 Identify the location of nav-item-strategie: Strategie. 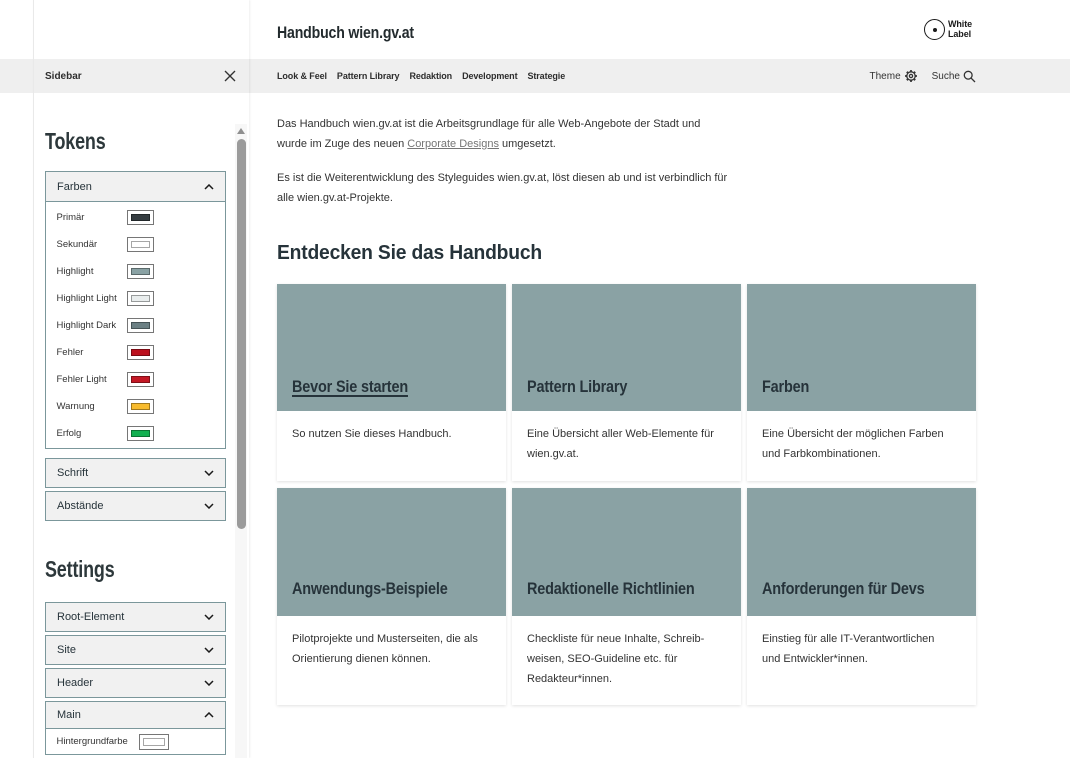
(546, 76).